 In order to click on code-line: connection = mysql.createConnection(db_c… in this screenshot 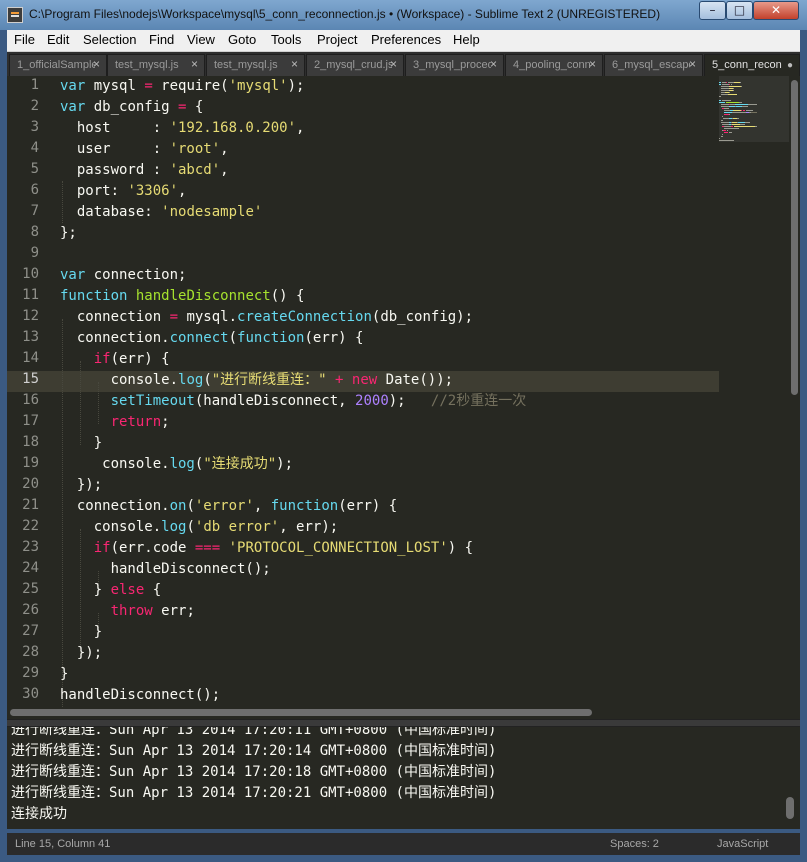, I will do `click(266, 317)`.